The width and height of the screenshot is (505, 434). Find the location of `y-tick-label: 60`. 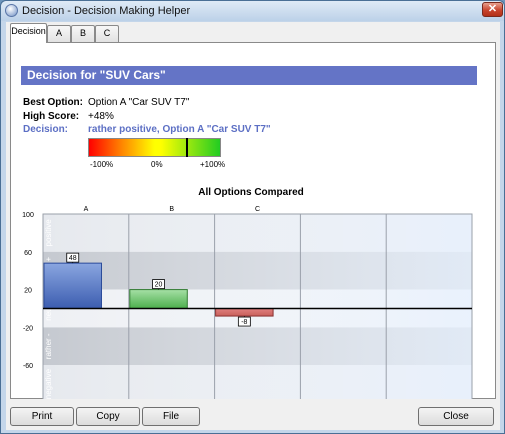

y-tick-label: 60 is located at coordinates (28, 253).